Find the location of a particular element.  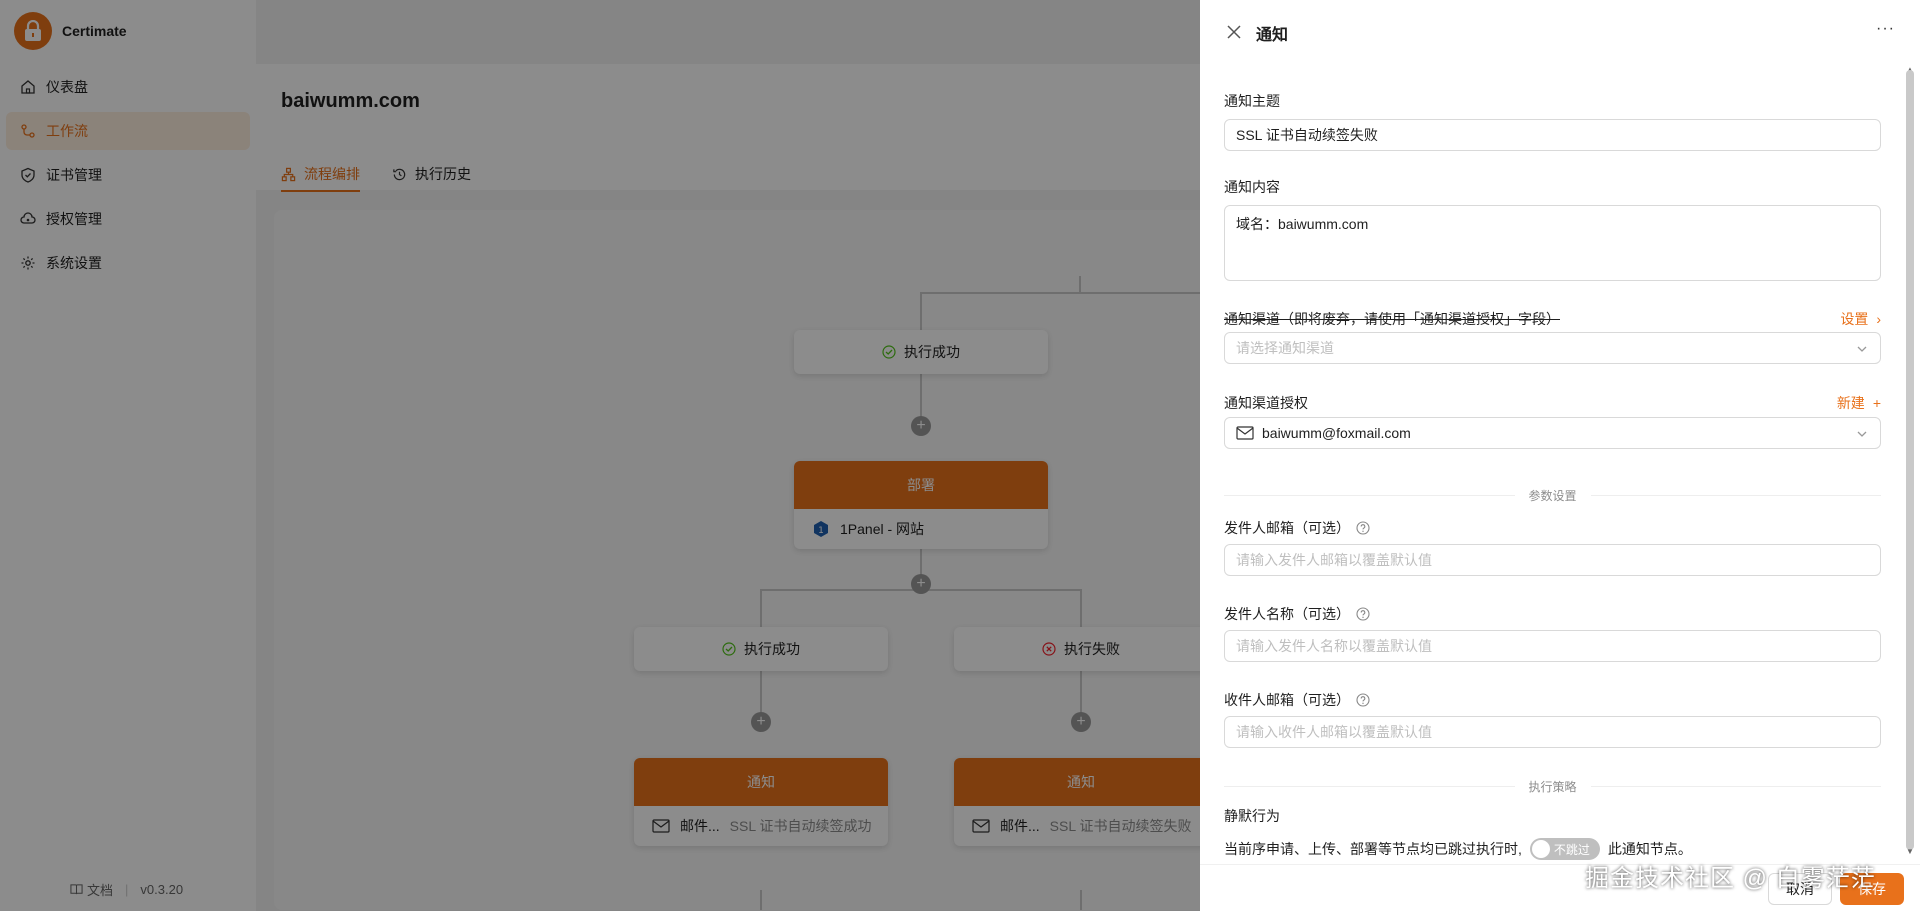

label-text: 发件人名称（可选） is located at coordinates (1287, 614).